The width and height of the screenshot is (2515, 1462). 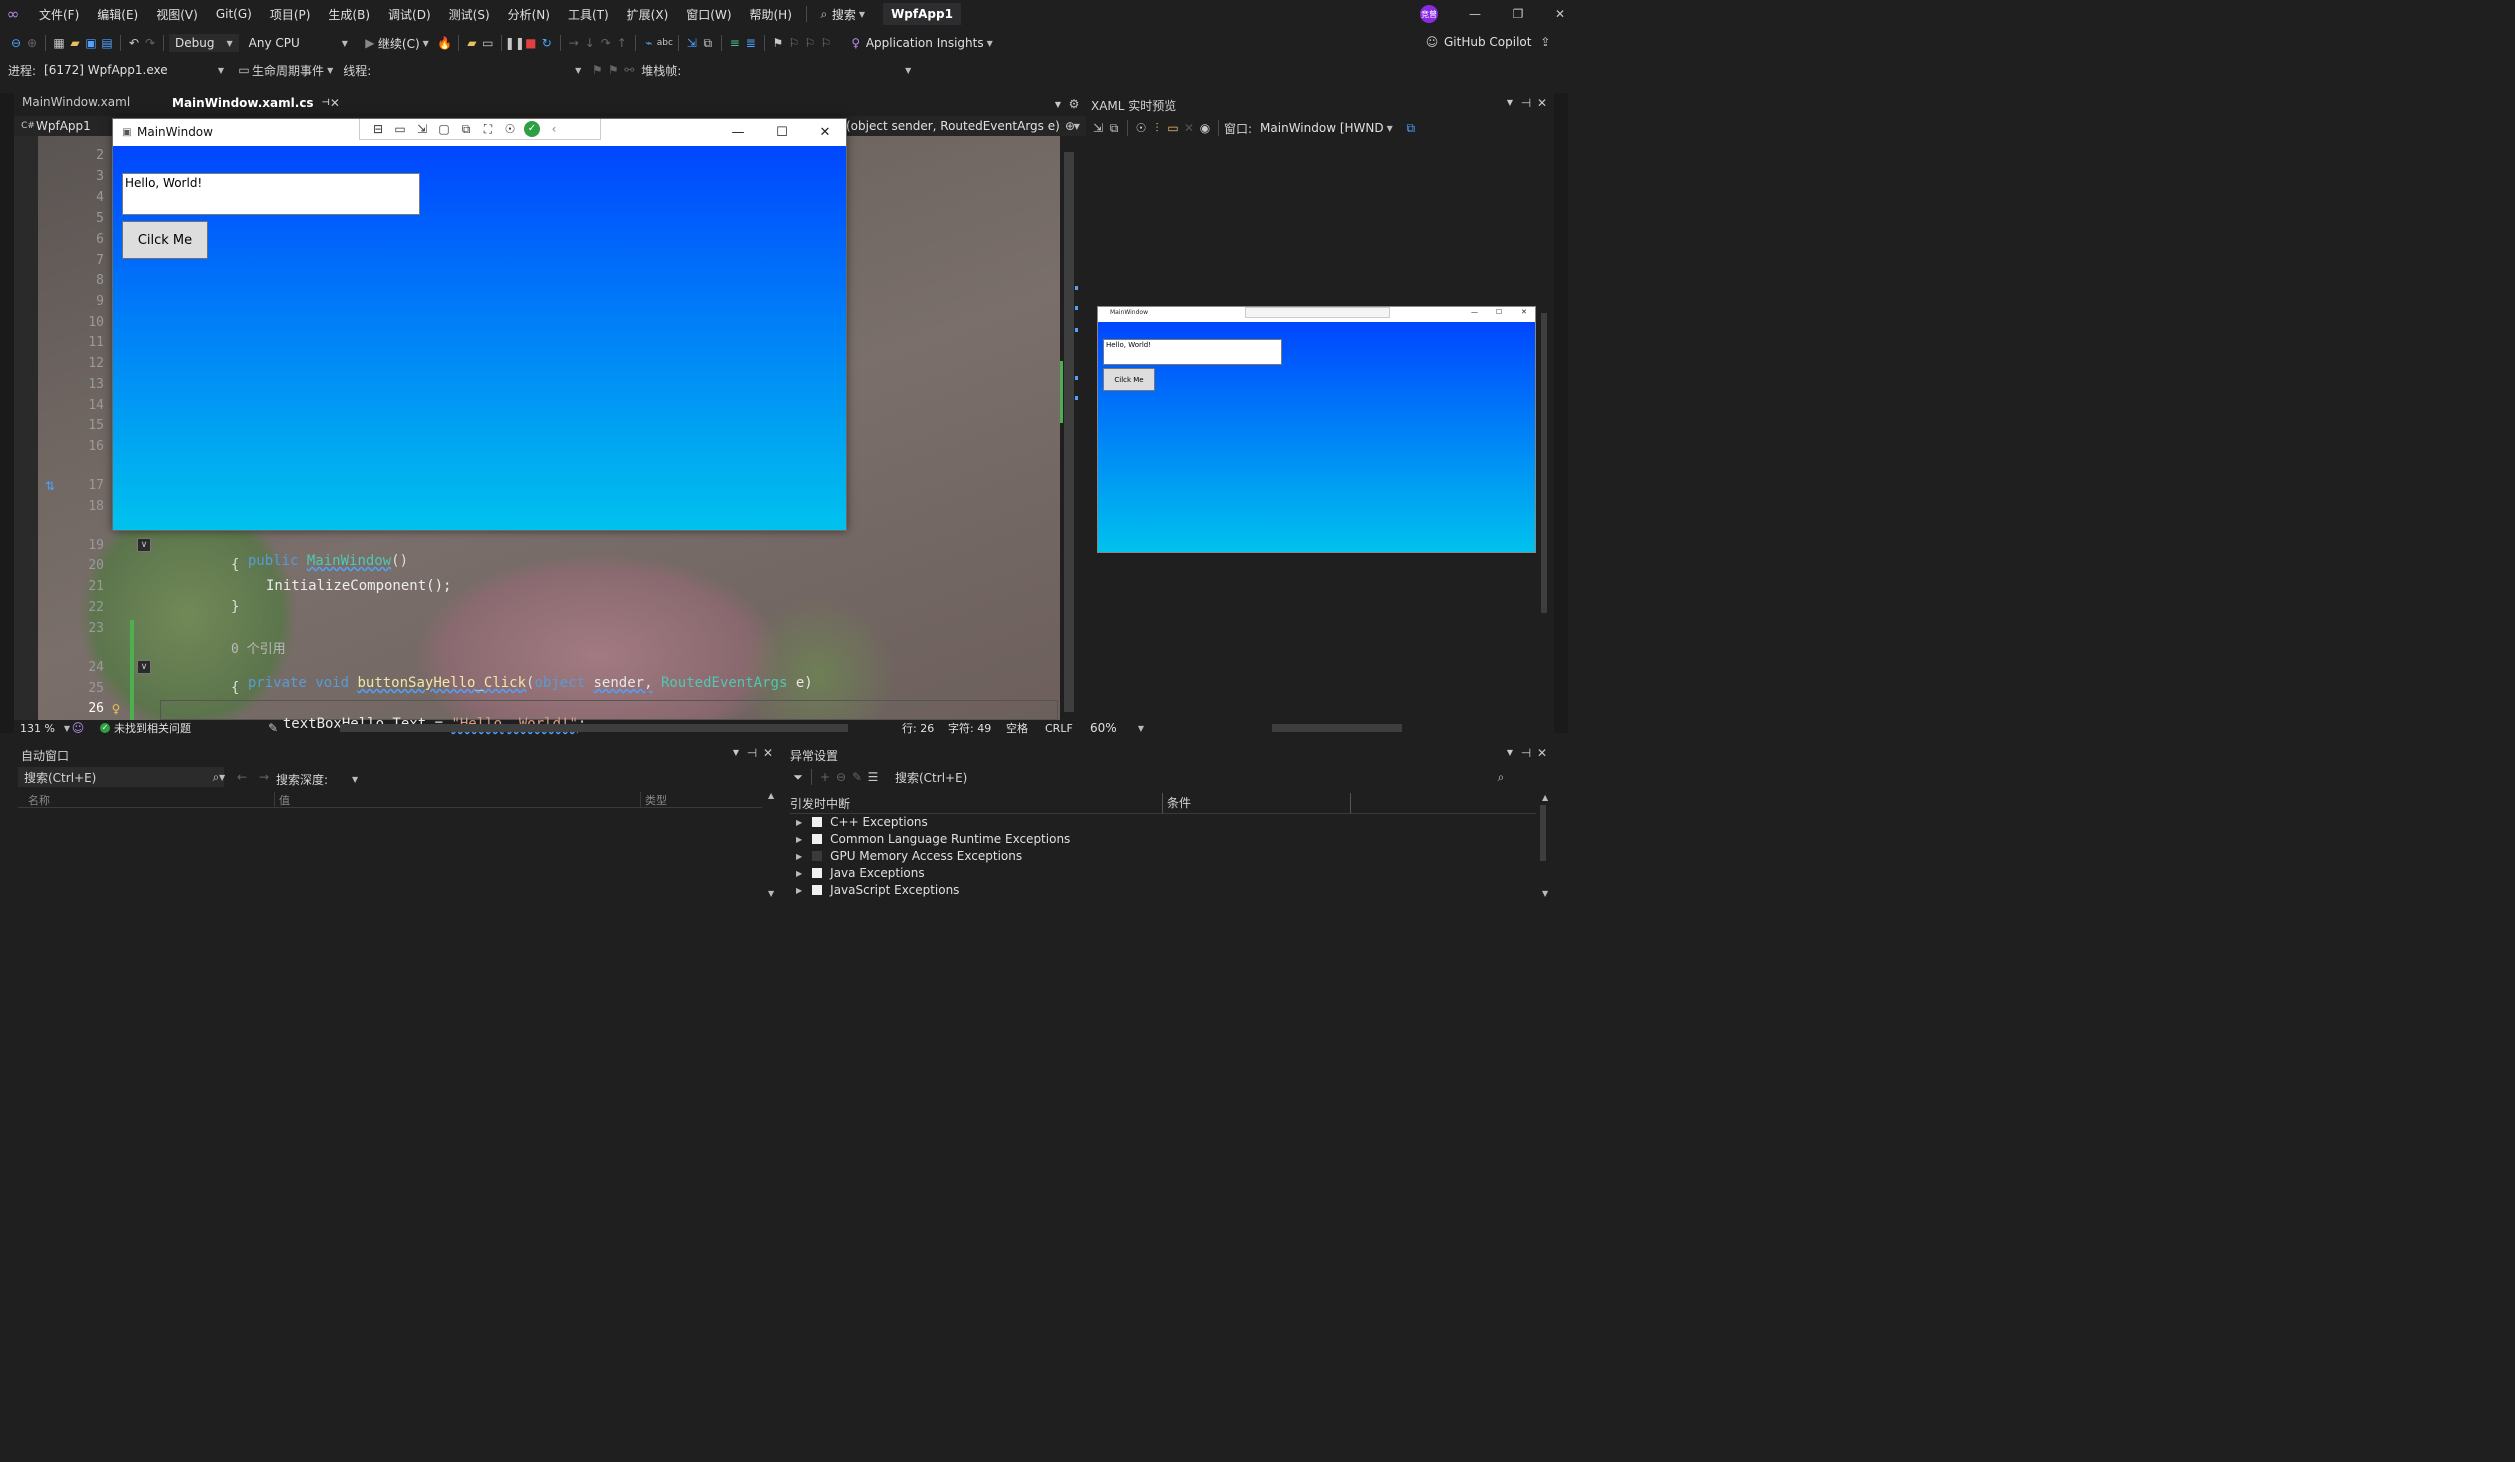 I want to click on exception-vertical-scrollbar: ▲ ▼, so click(x=1543, y=848).